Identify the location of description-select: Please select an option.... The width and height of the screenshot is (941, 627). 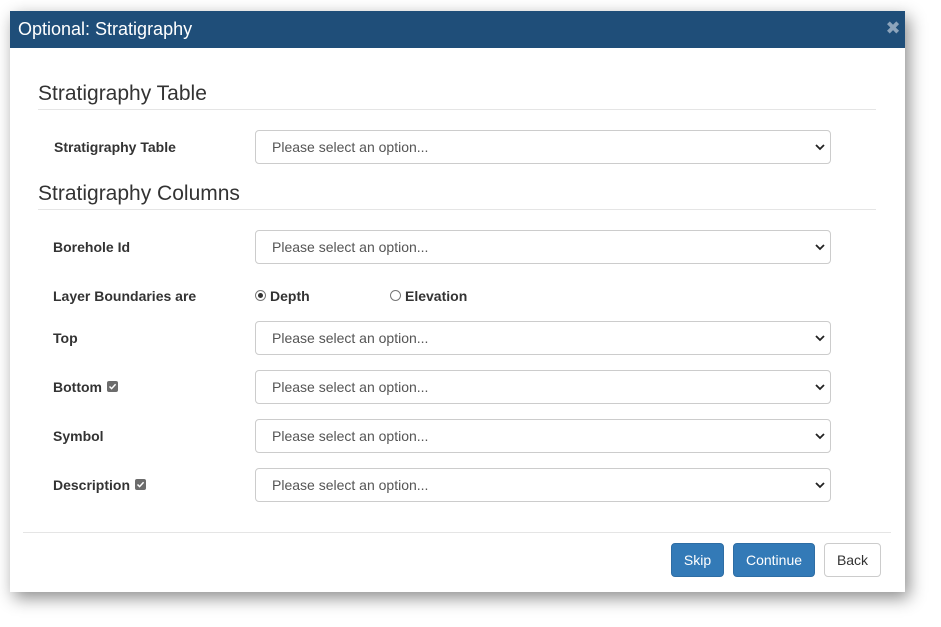
(543, 485).